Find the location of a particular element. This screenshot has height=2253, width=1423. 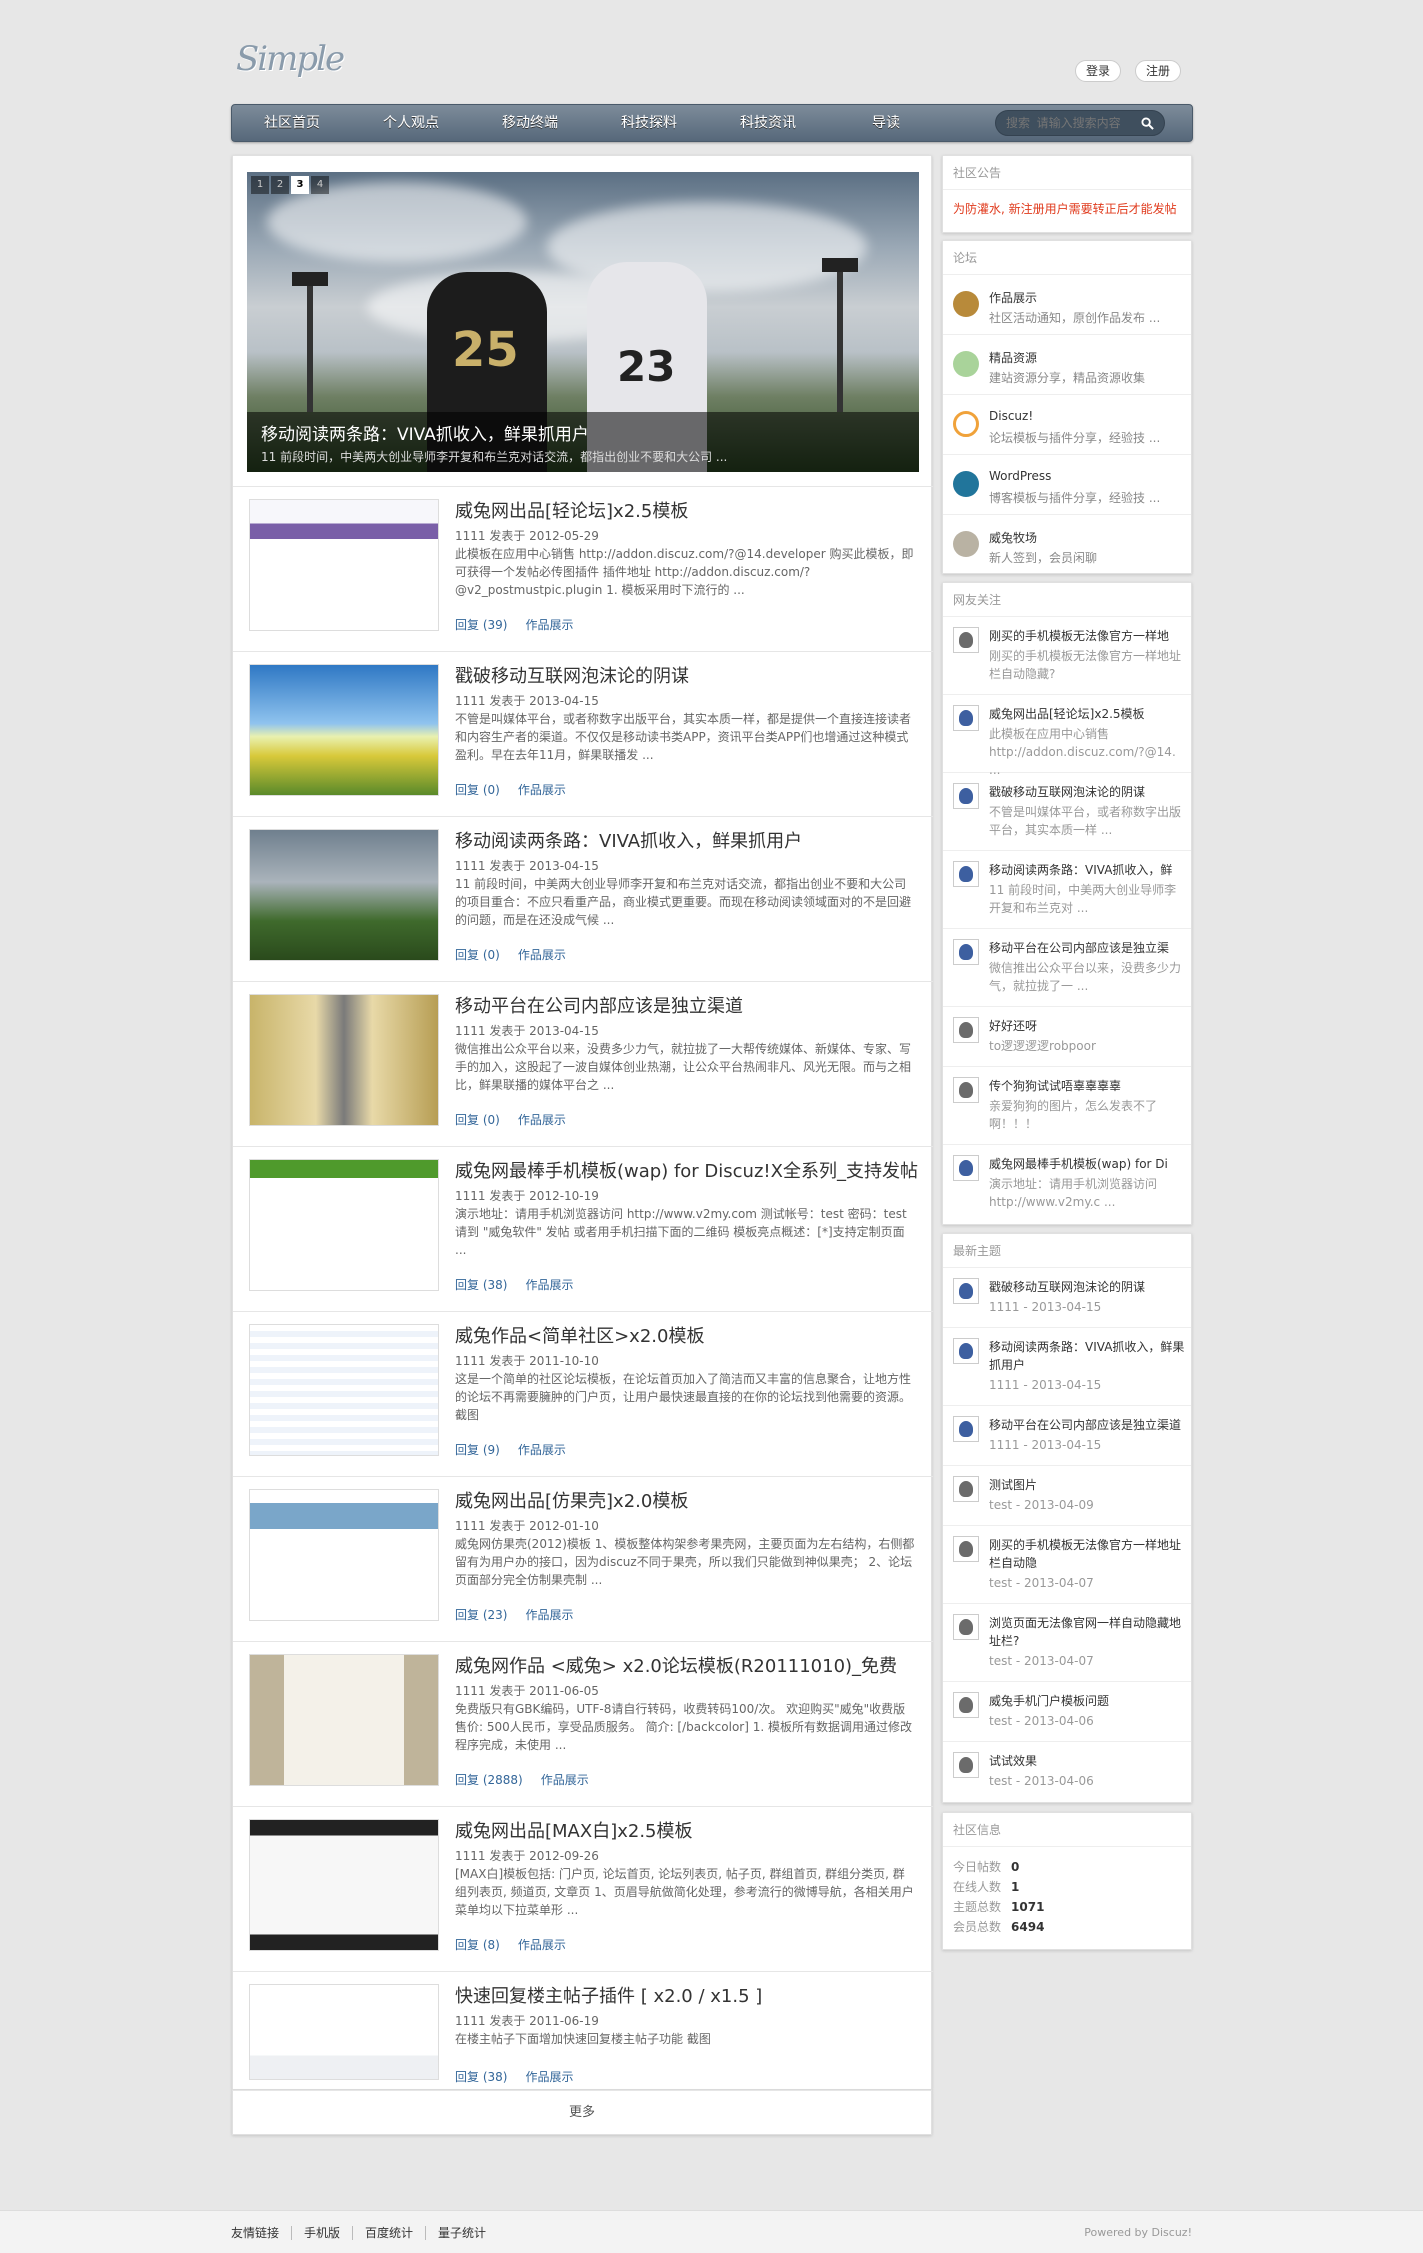

item-title: 刚买的手机模板无法像官方一样地 is located at coordinates (1087, 636).